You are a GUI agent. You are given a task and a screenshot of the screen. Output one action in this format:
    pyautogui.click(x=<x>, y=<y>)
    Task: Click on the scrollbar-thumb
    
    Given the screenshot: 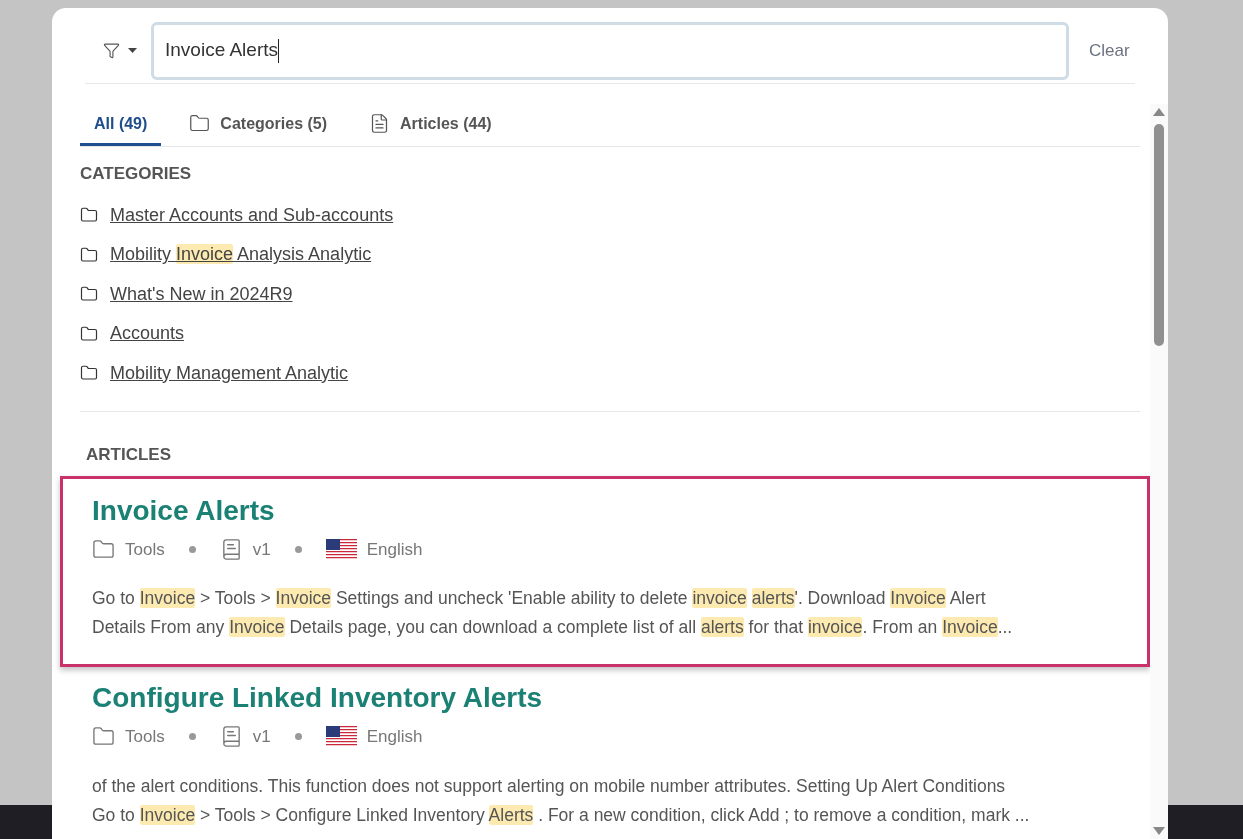 What is the action you would take?
    pyautogui.click(x=1159, y=235)
    